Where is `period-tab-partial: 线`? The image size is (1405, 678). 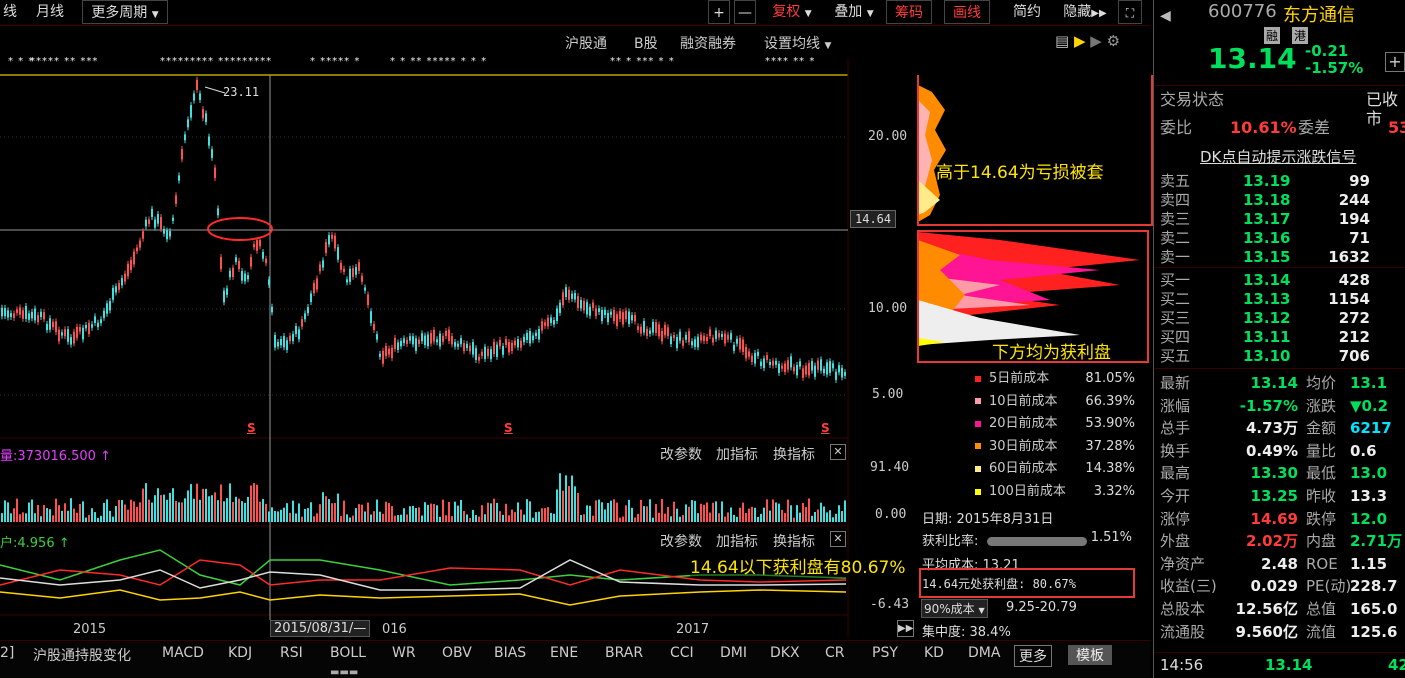 period-tab-partial: 线 is located at coordinates (10, 12).